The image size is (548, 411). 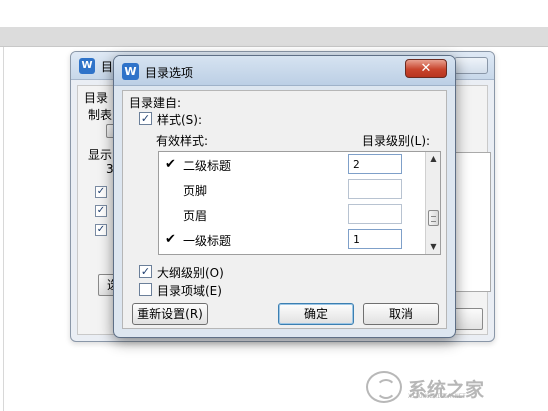 What do you see at coordinates (170, 314) in the screenshot?
I see `reset-button: 重新设置(R)` at bounding box center [170, 314].